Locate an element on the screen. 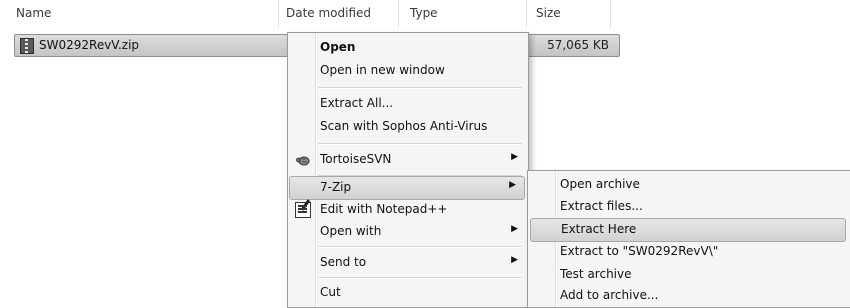 The height and width of the screenshot is (308, 850). submenu-item-open-archive: Open archive is located at coordinates (688, 185).